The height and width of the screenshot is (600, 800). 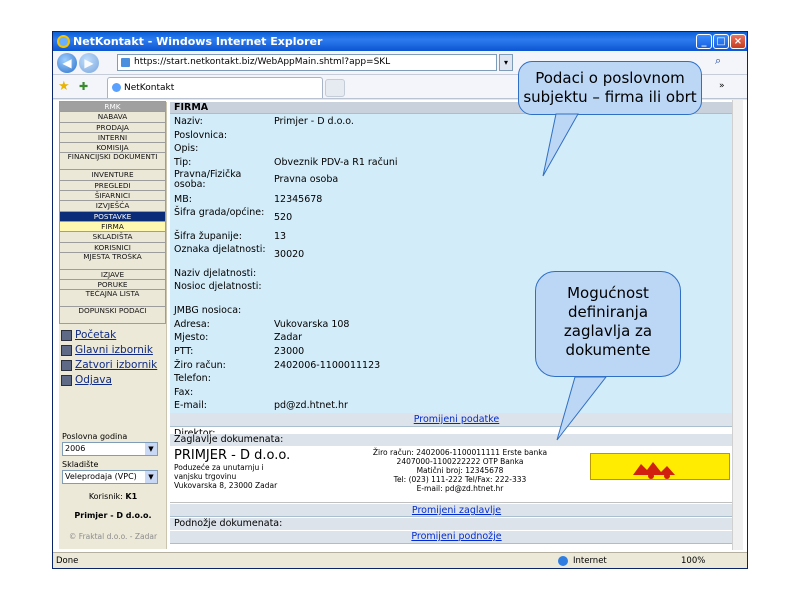 I want to click on year-label: Poslovna godina, so click(x=95, y=436).